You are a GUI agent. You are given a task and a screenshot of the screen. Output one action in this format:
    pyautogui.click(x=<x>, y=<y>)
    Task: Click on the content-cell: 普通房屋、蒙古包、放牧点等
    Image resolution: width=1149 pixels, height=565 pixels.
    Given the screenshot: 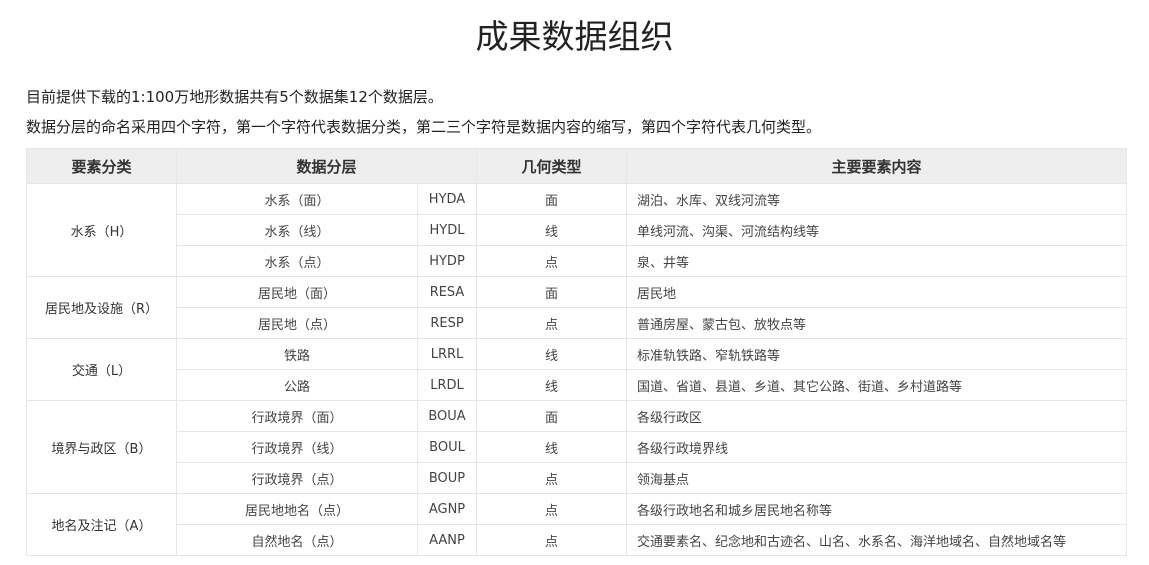 What is the action you would take?
    pyautogui.click(x=877, y=323)
    